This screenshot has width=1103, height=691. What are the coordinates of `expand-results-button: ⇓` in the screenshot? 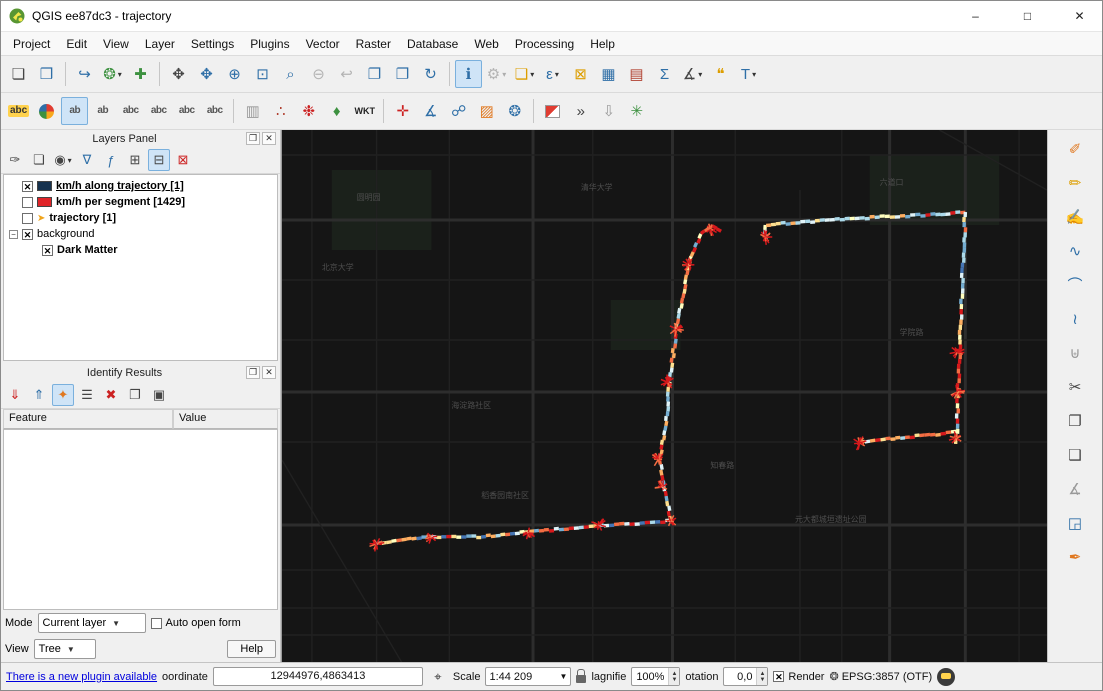 It's located at (15, 395).